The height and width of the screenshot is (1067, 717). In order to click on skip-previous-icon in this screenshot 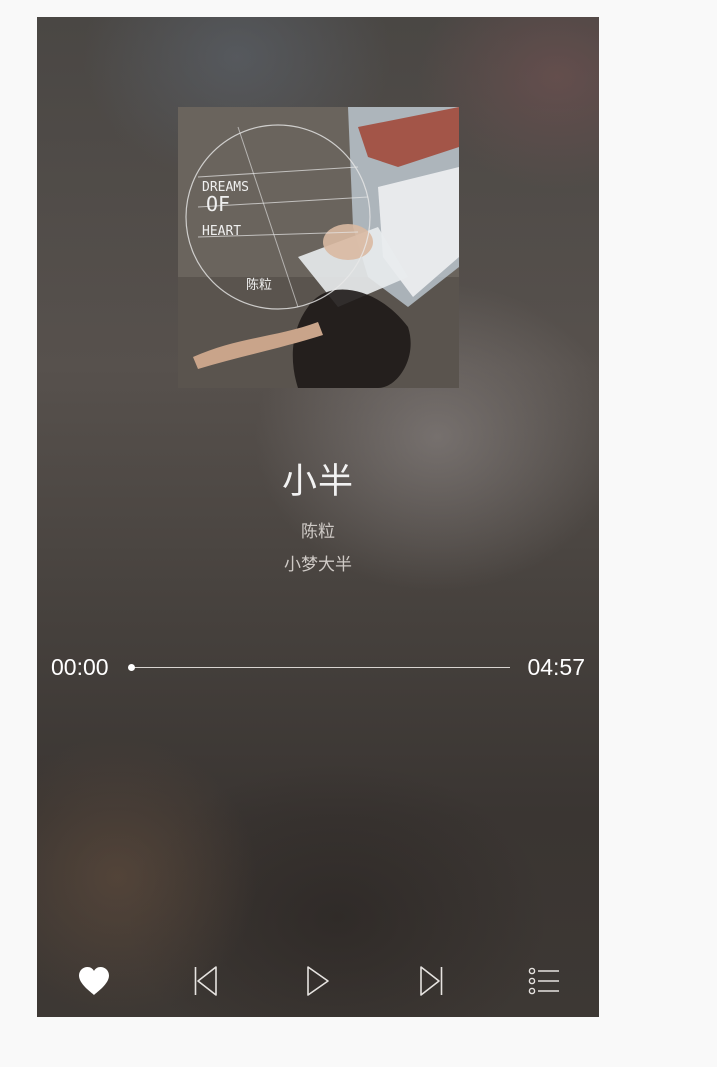, I will do `click(205, 981)`.